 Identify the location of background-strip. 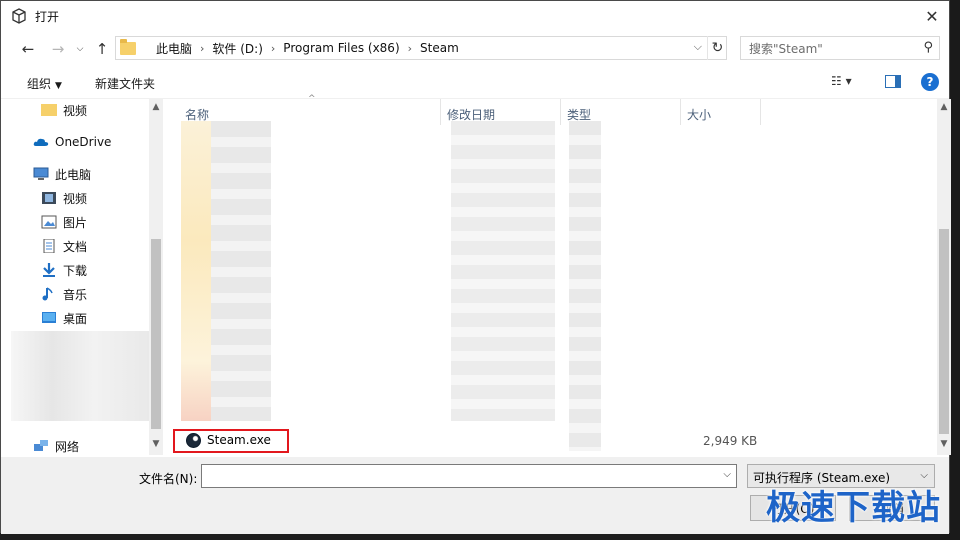
(955, 270).